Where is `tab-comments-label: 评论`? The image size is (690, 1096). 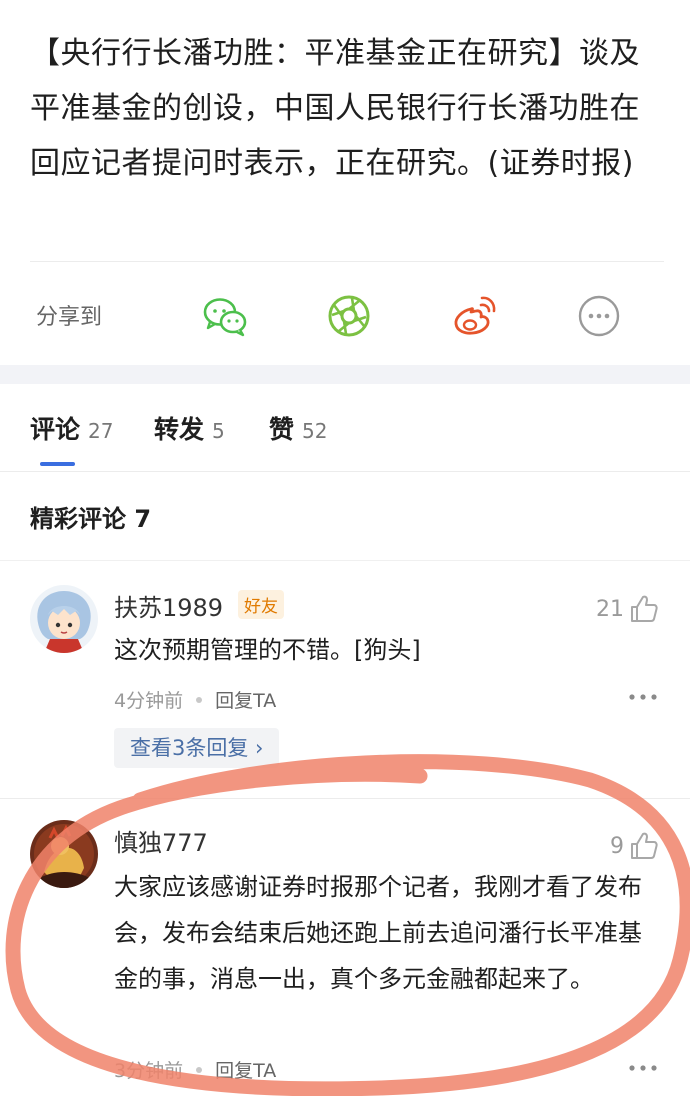 tab-comments-label: 评论 is located at coordinates (55, 429).